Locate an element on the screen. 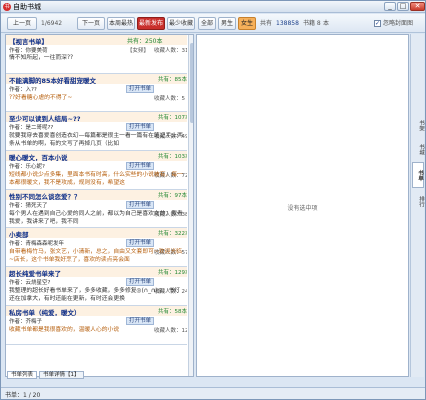 The width and height of the screenshot is (426, 400). booklist-description: 收藏书单都是我很喜欢的，温暖人心的小说 is located at coordinates (64, 329).